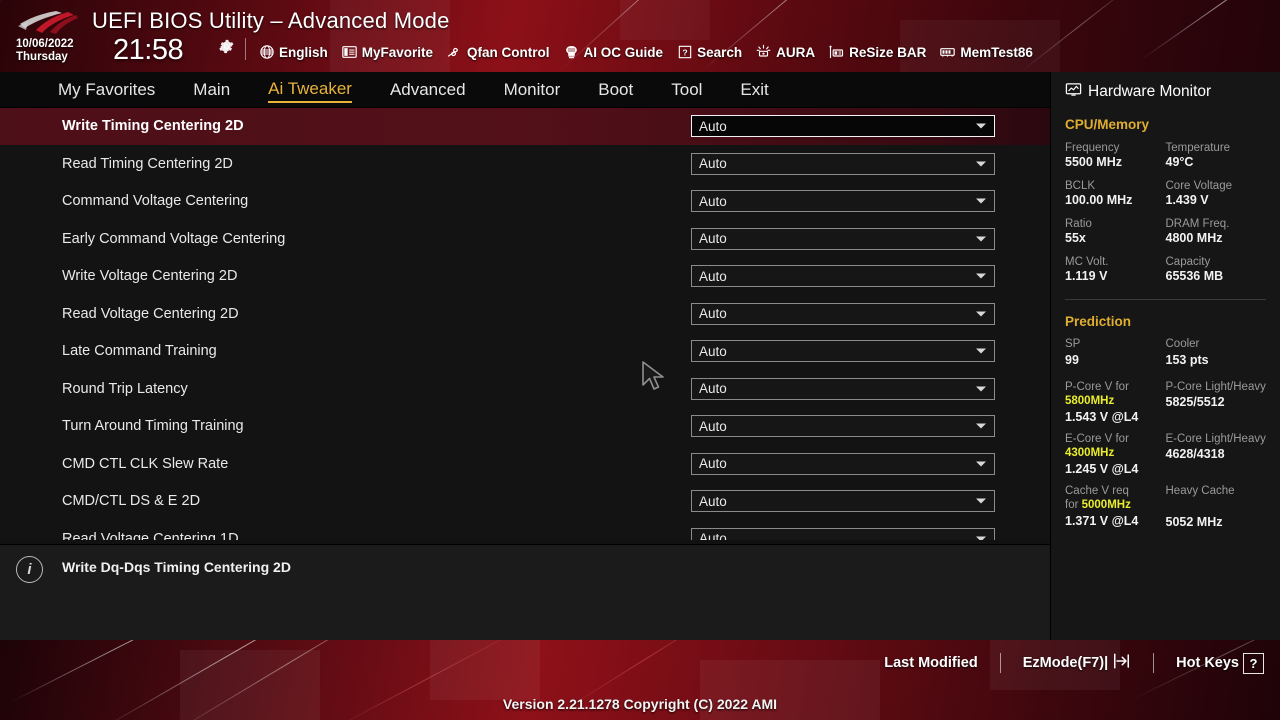  Describe the element at coordinates (1073, 92) in the screenshot. I see `monitor-icon` at that location.